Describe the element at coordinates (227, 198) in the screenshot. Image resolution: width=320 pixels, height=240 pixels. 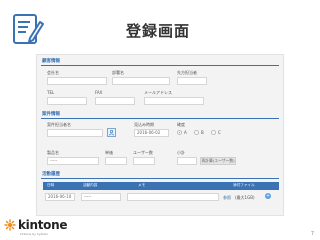
I see `attachment-browse-link: 参照` at that location.